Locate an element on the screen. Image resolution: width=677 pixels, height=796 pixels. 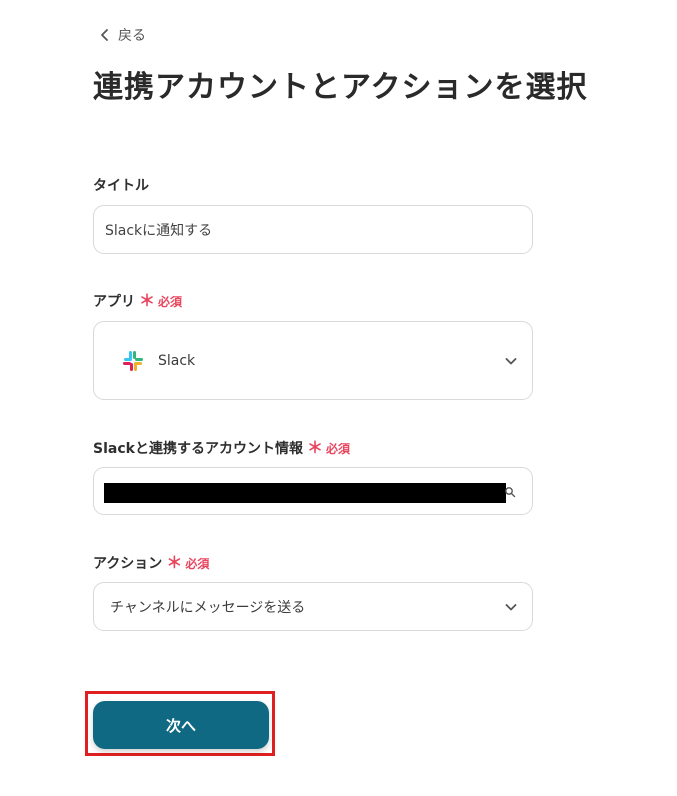
chevron-left-icon is located at coordinates (104, 35).